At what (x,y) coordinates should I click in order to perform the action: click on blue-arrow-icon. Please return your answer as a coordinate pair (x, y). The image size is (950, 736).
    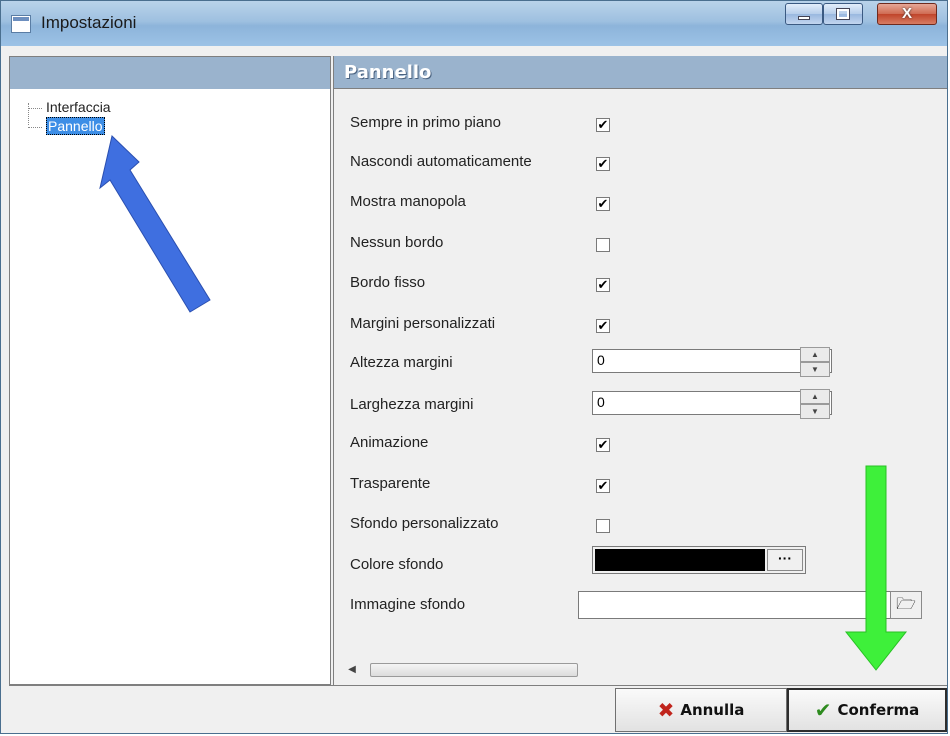
    Looking at the image, I should click on (155, 224).